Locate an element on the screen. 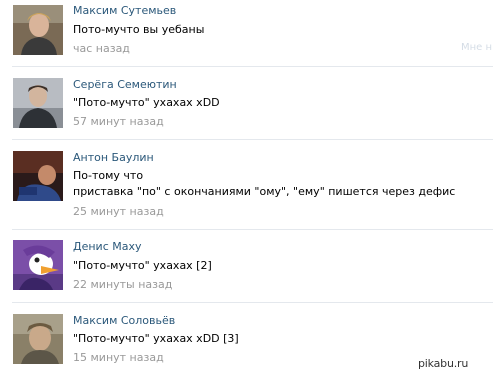 This screenshot has height=375, width=493. comment-time: 15 минут назад is located at coordinates (118, 357).